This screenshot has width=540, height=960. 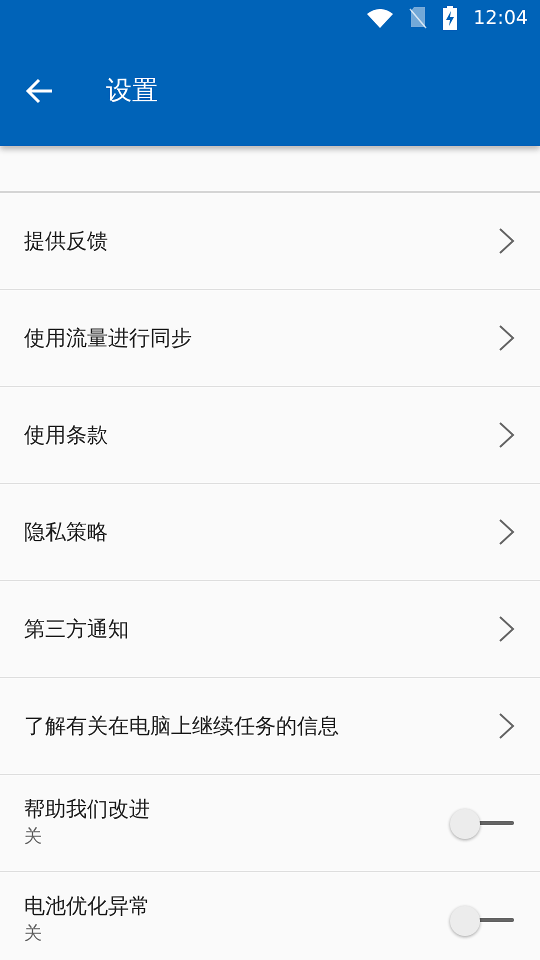 What do you see at coordinates (181, 726) in the screenshot?
I see `setting-label: 了解有关在电脑上继续任务的信息` at bounding box center [181, 726].